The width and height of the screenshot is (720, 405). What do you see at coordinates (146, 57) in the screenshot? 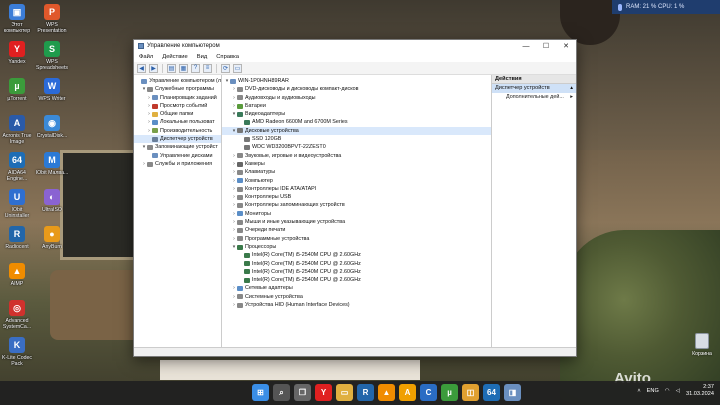
I see `menu-file: Файл` at bounding box center [146, 57].